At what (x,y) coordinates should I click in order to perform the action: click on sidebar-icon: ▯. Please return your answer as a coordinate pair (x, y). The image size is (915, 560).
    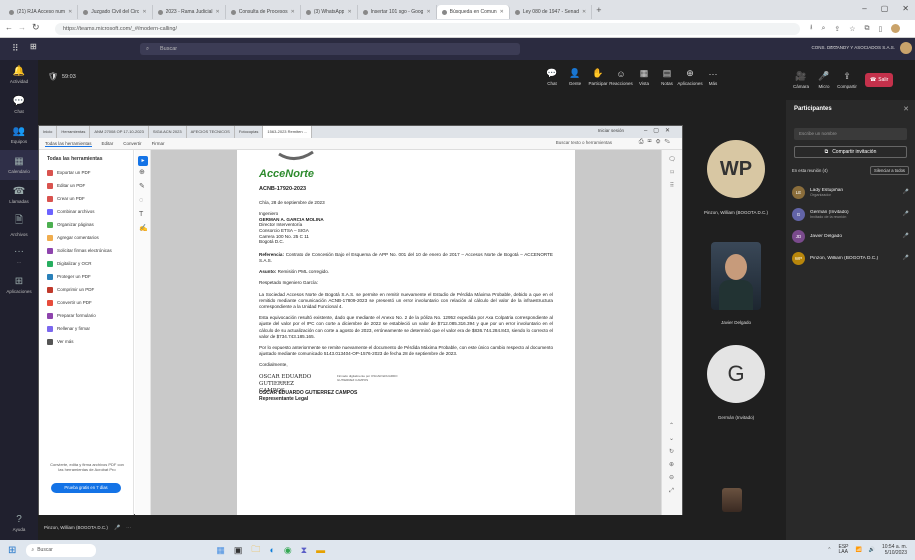
    Looking at the image, I should click on (881, 29).